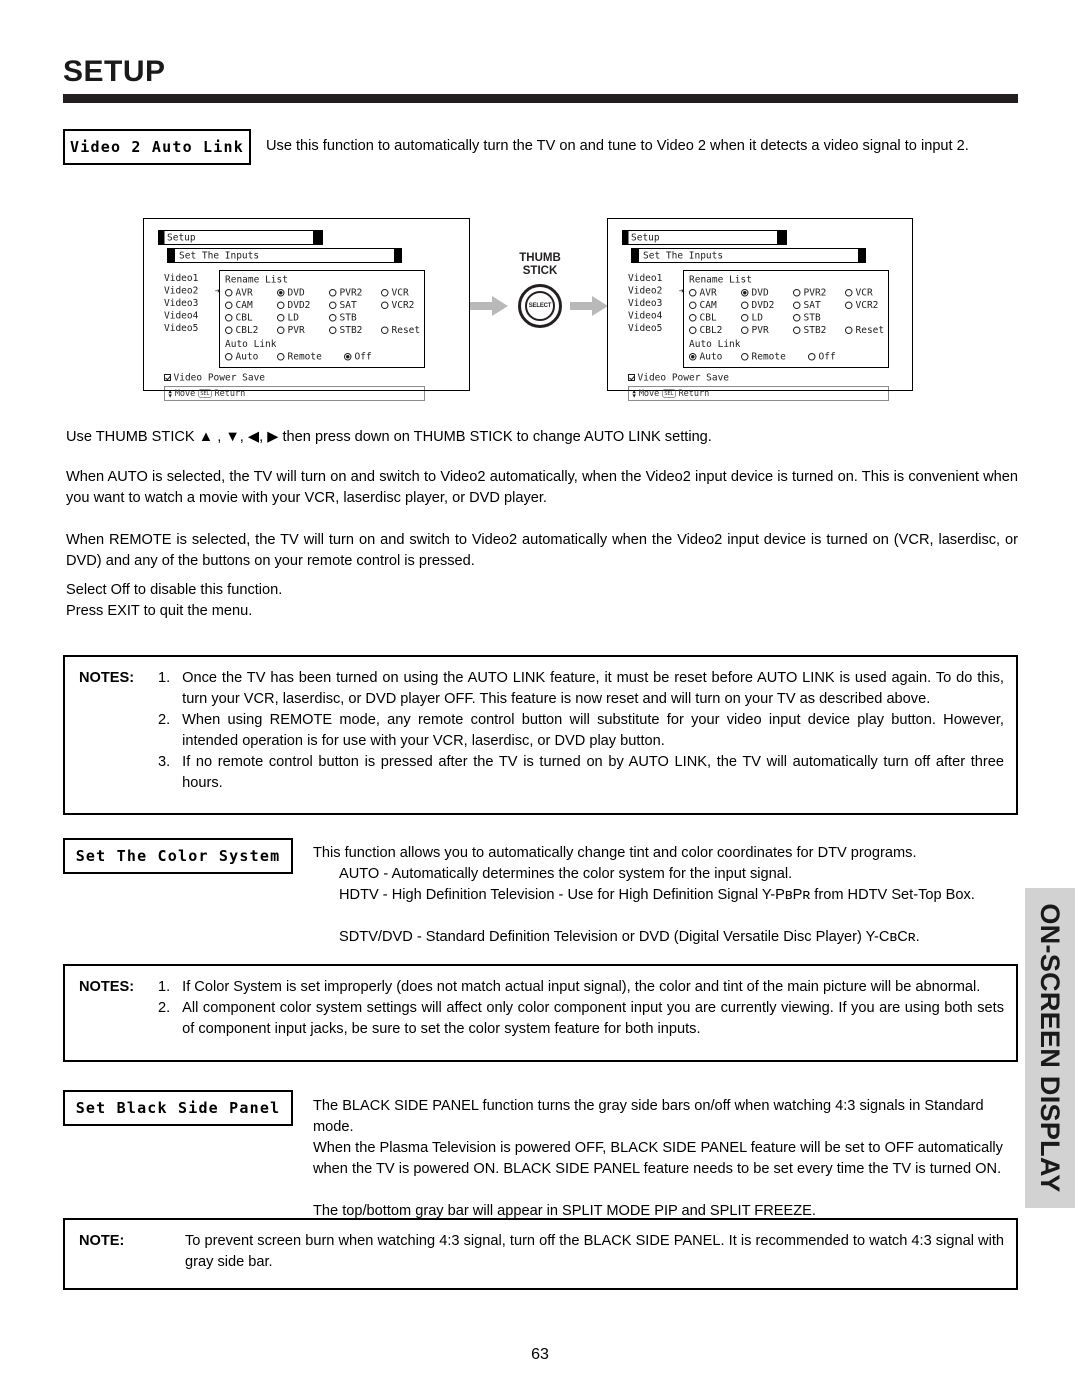 This screenshot has width=1080, height=1397. I want to click on video-power-save-label: Video Power Save, so click(683, 377).